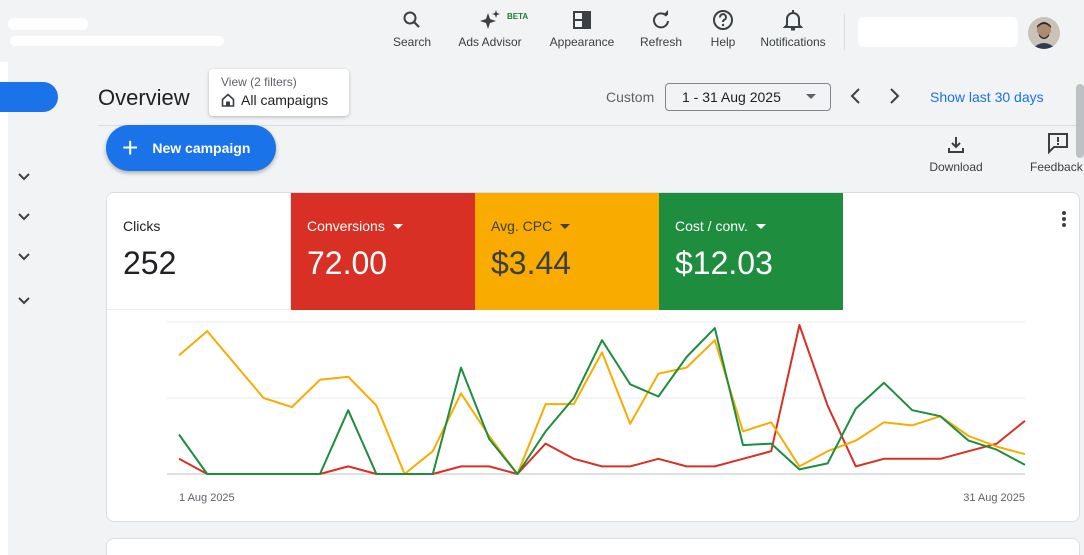 This screenshot has width=1084, height=555. Describe the element at coordinates (938, 32) in the screenshot. I see `user-email-redacted` at that location.